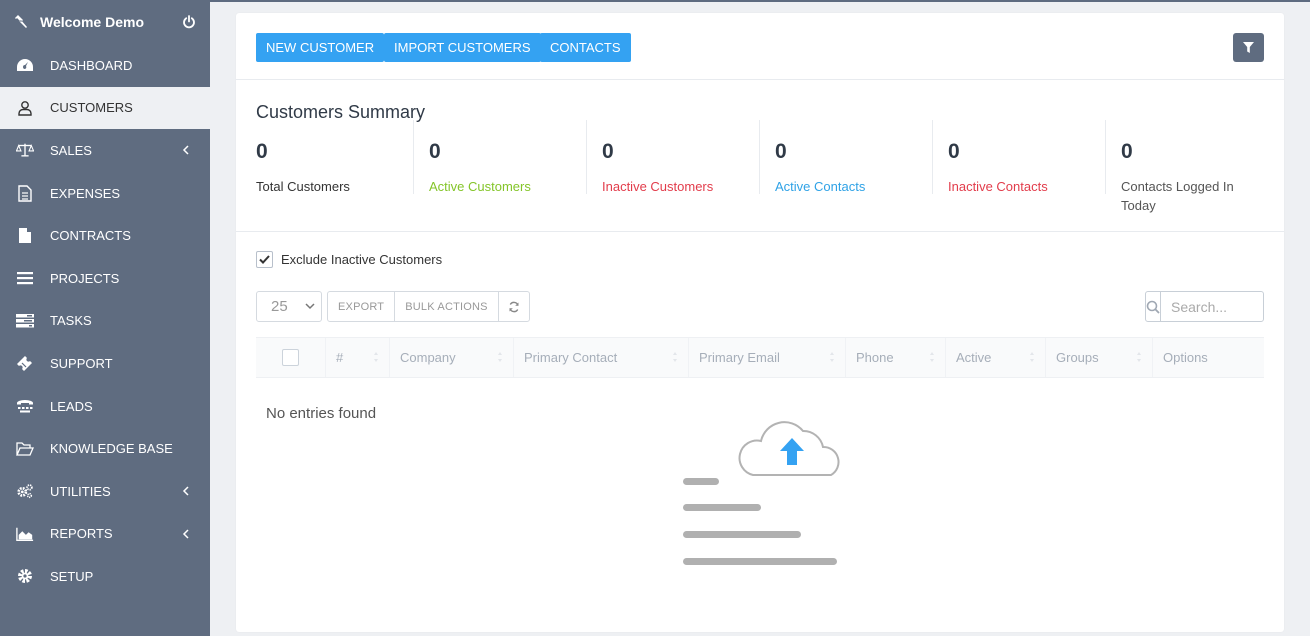  Describe the element at coordinates (72, 576) in the screenshot. I see `sidebar-item-label: SETUP` at that location.